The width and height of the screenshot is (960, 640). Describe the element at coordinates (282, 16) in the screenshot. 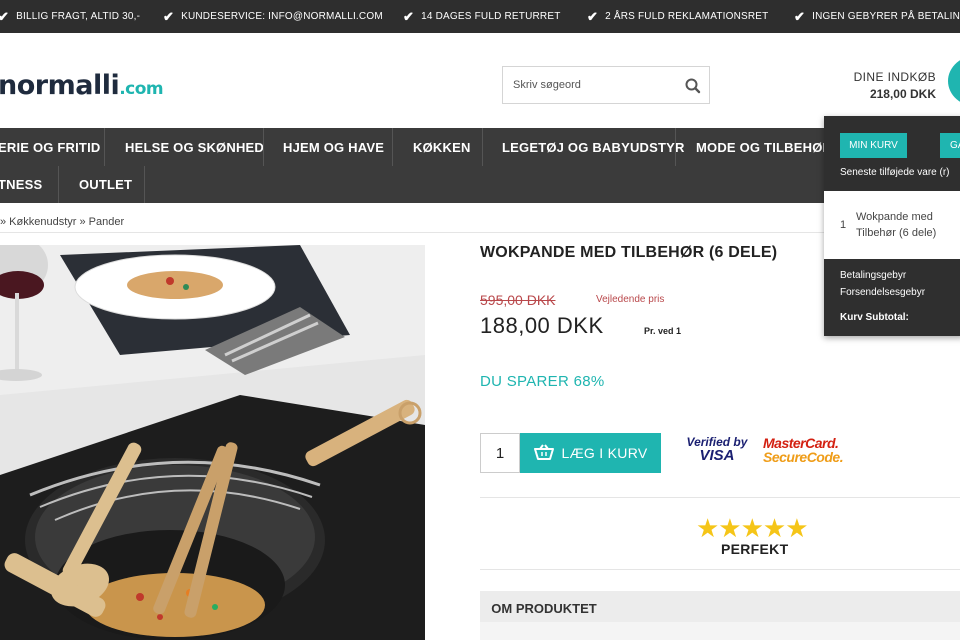

I see `perk-label: KUNDESERVICE: INFO@NORMALLI.COM` at that location.